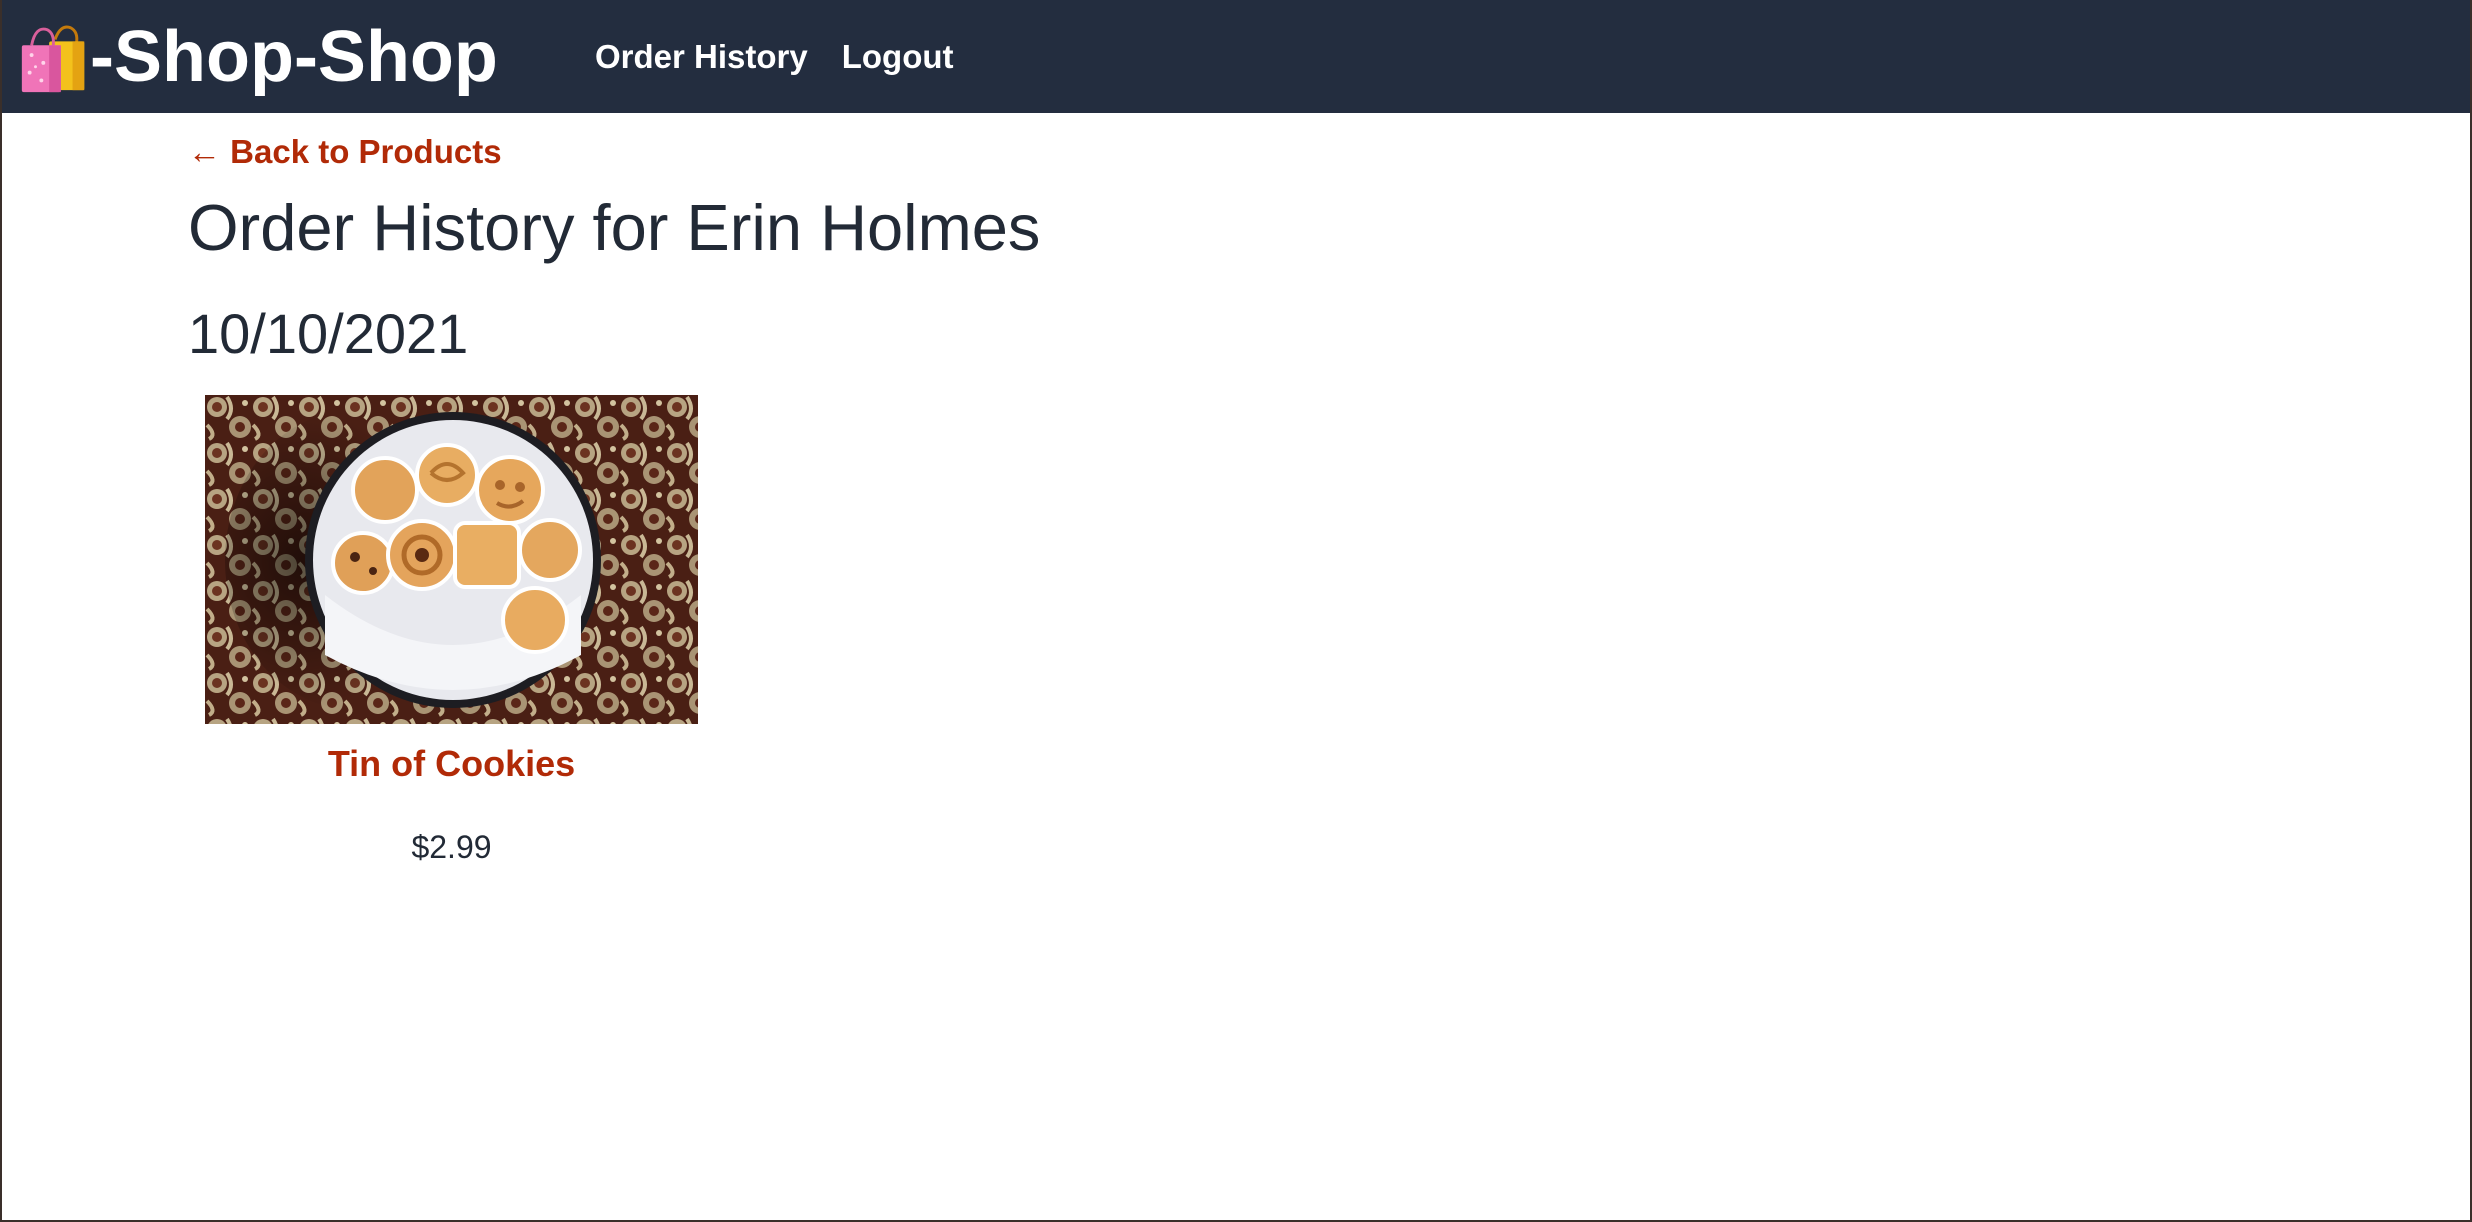  I want to click on cookie-tin-image, so click(451, 559).